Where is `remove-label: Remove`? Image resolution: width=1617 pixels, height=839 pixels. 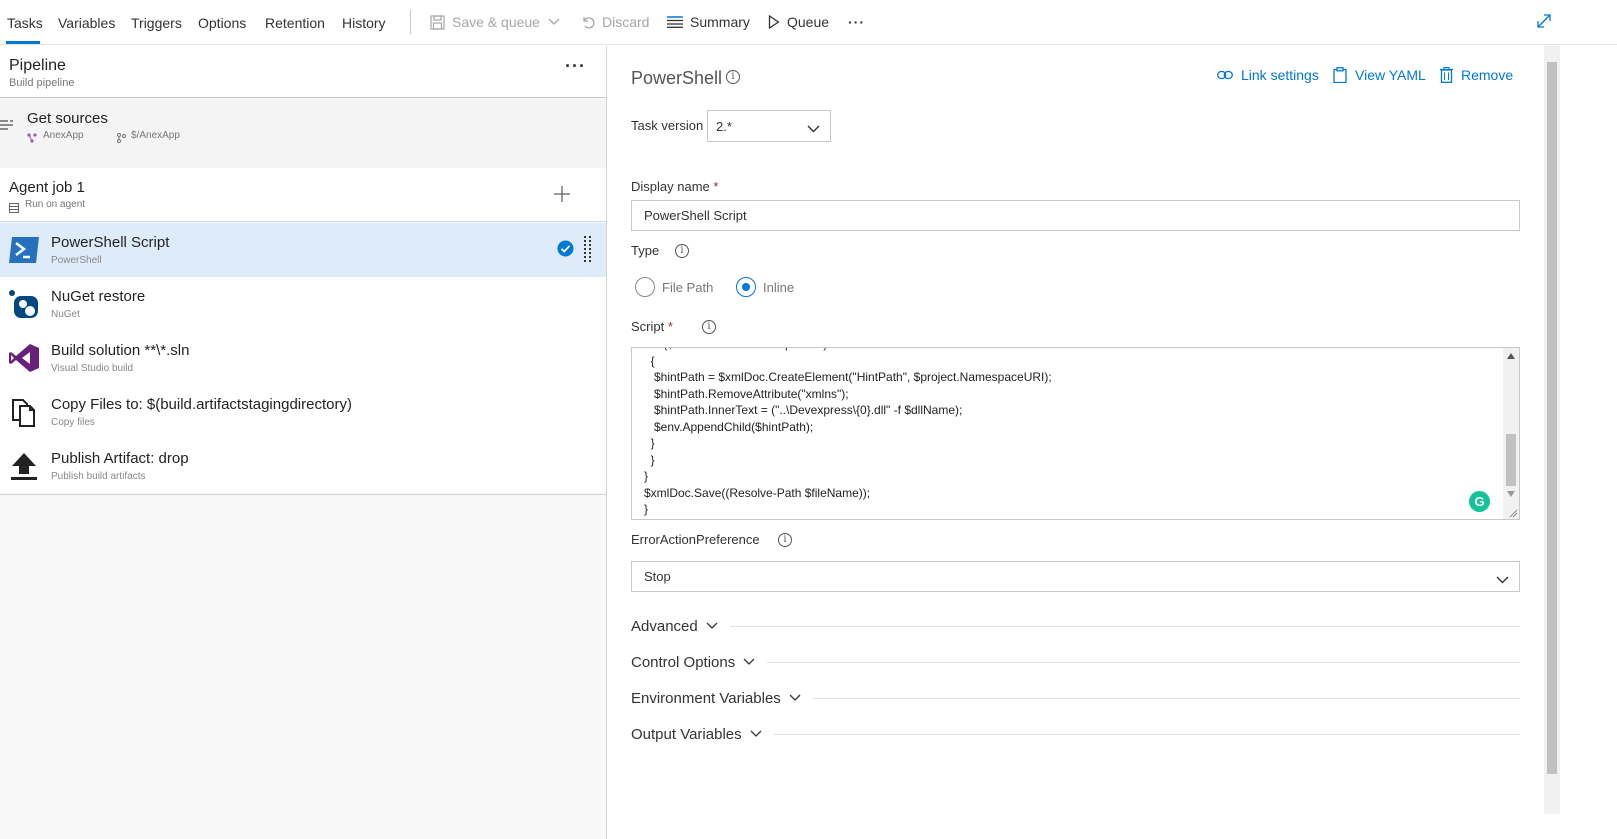
remove-label: Remove is located at coordinates (1487, 75).